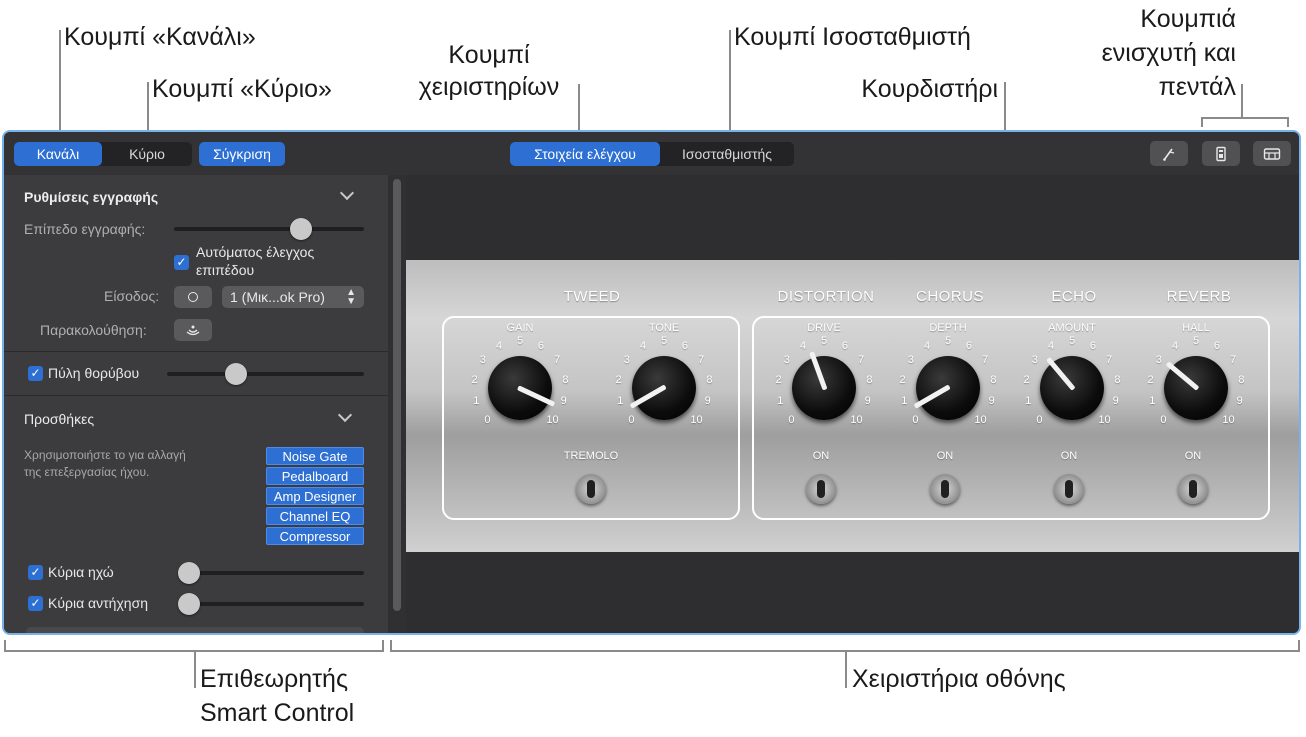 The image size is (1306, 737). I want to click on amount-knob, so click(1072, 388).